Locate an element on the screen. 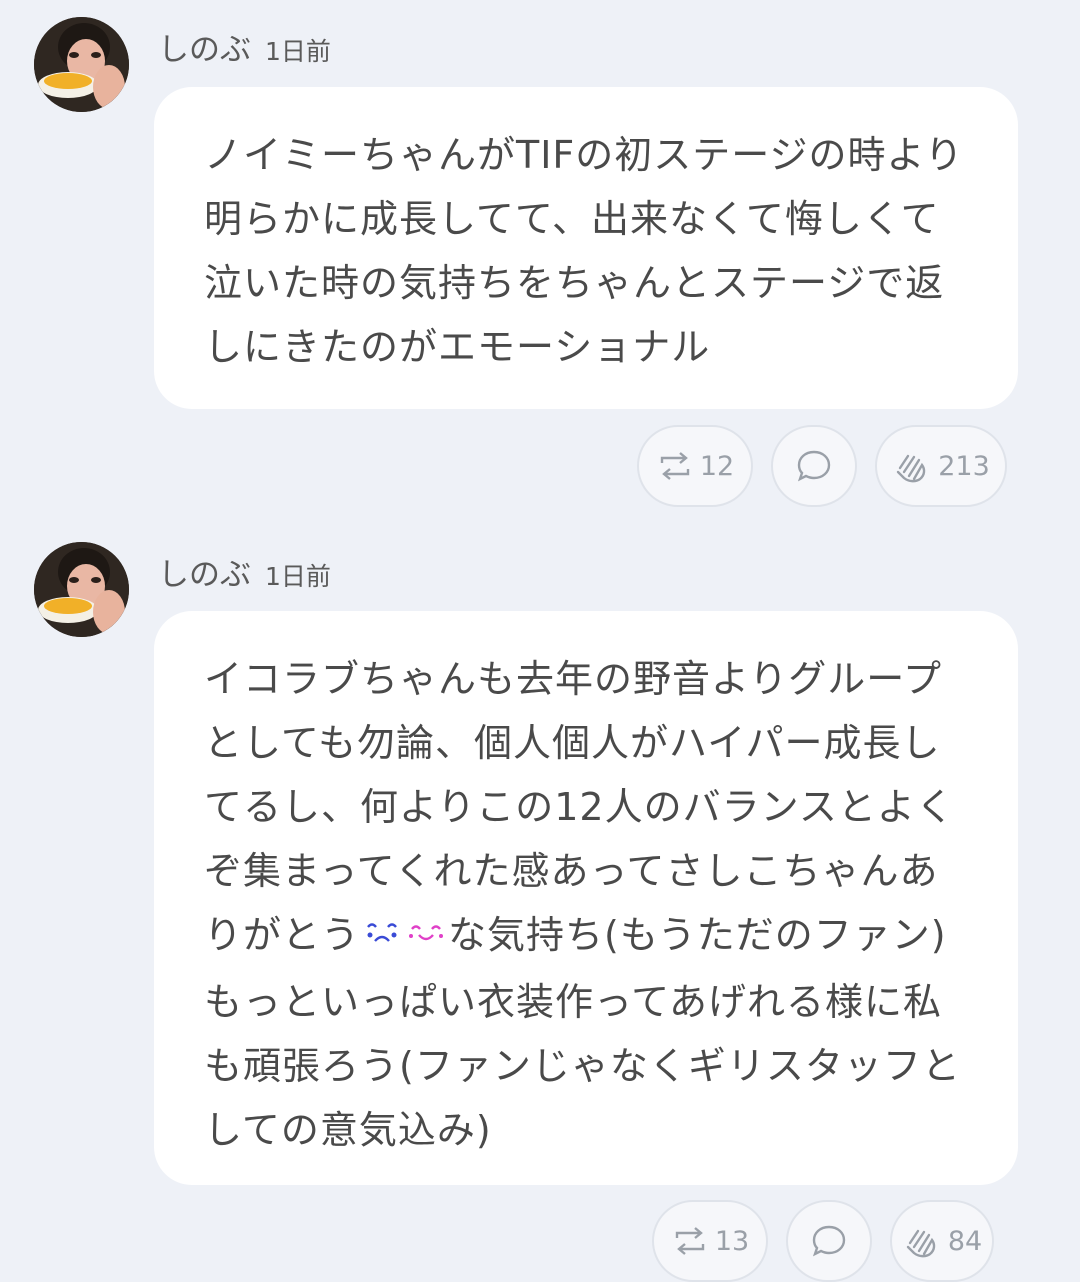  repost-count: 13 is located at coordinates (732, 1241).